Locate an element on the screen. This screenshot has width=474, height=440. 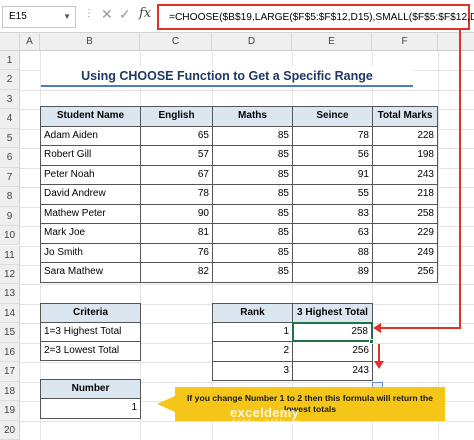
marks-cell: 55 is located at coordinates (332, 194).